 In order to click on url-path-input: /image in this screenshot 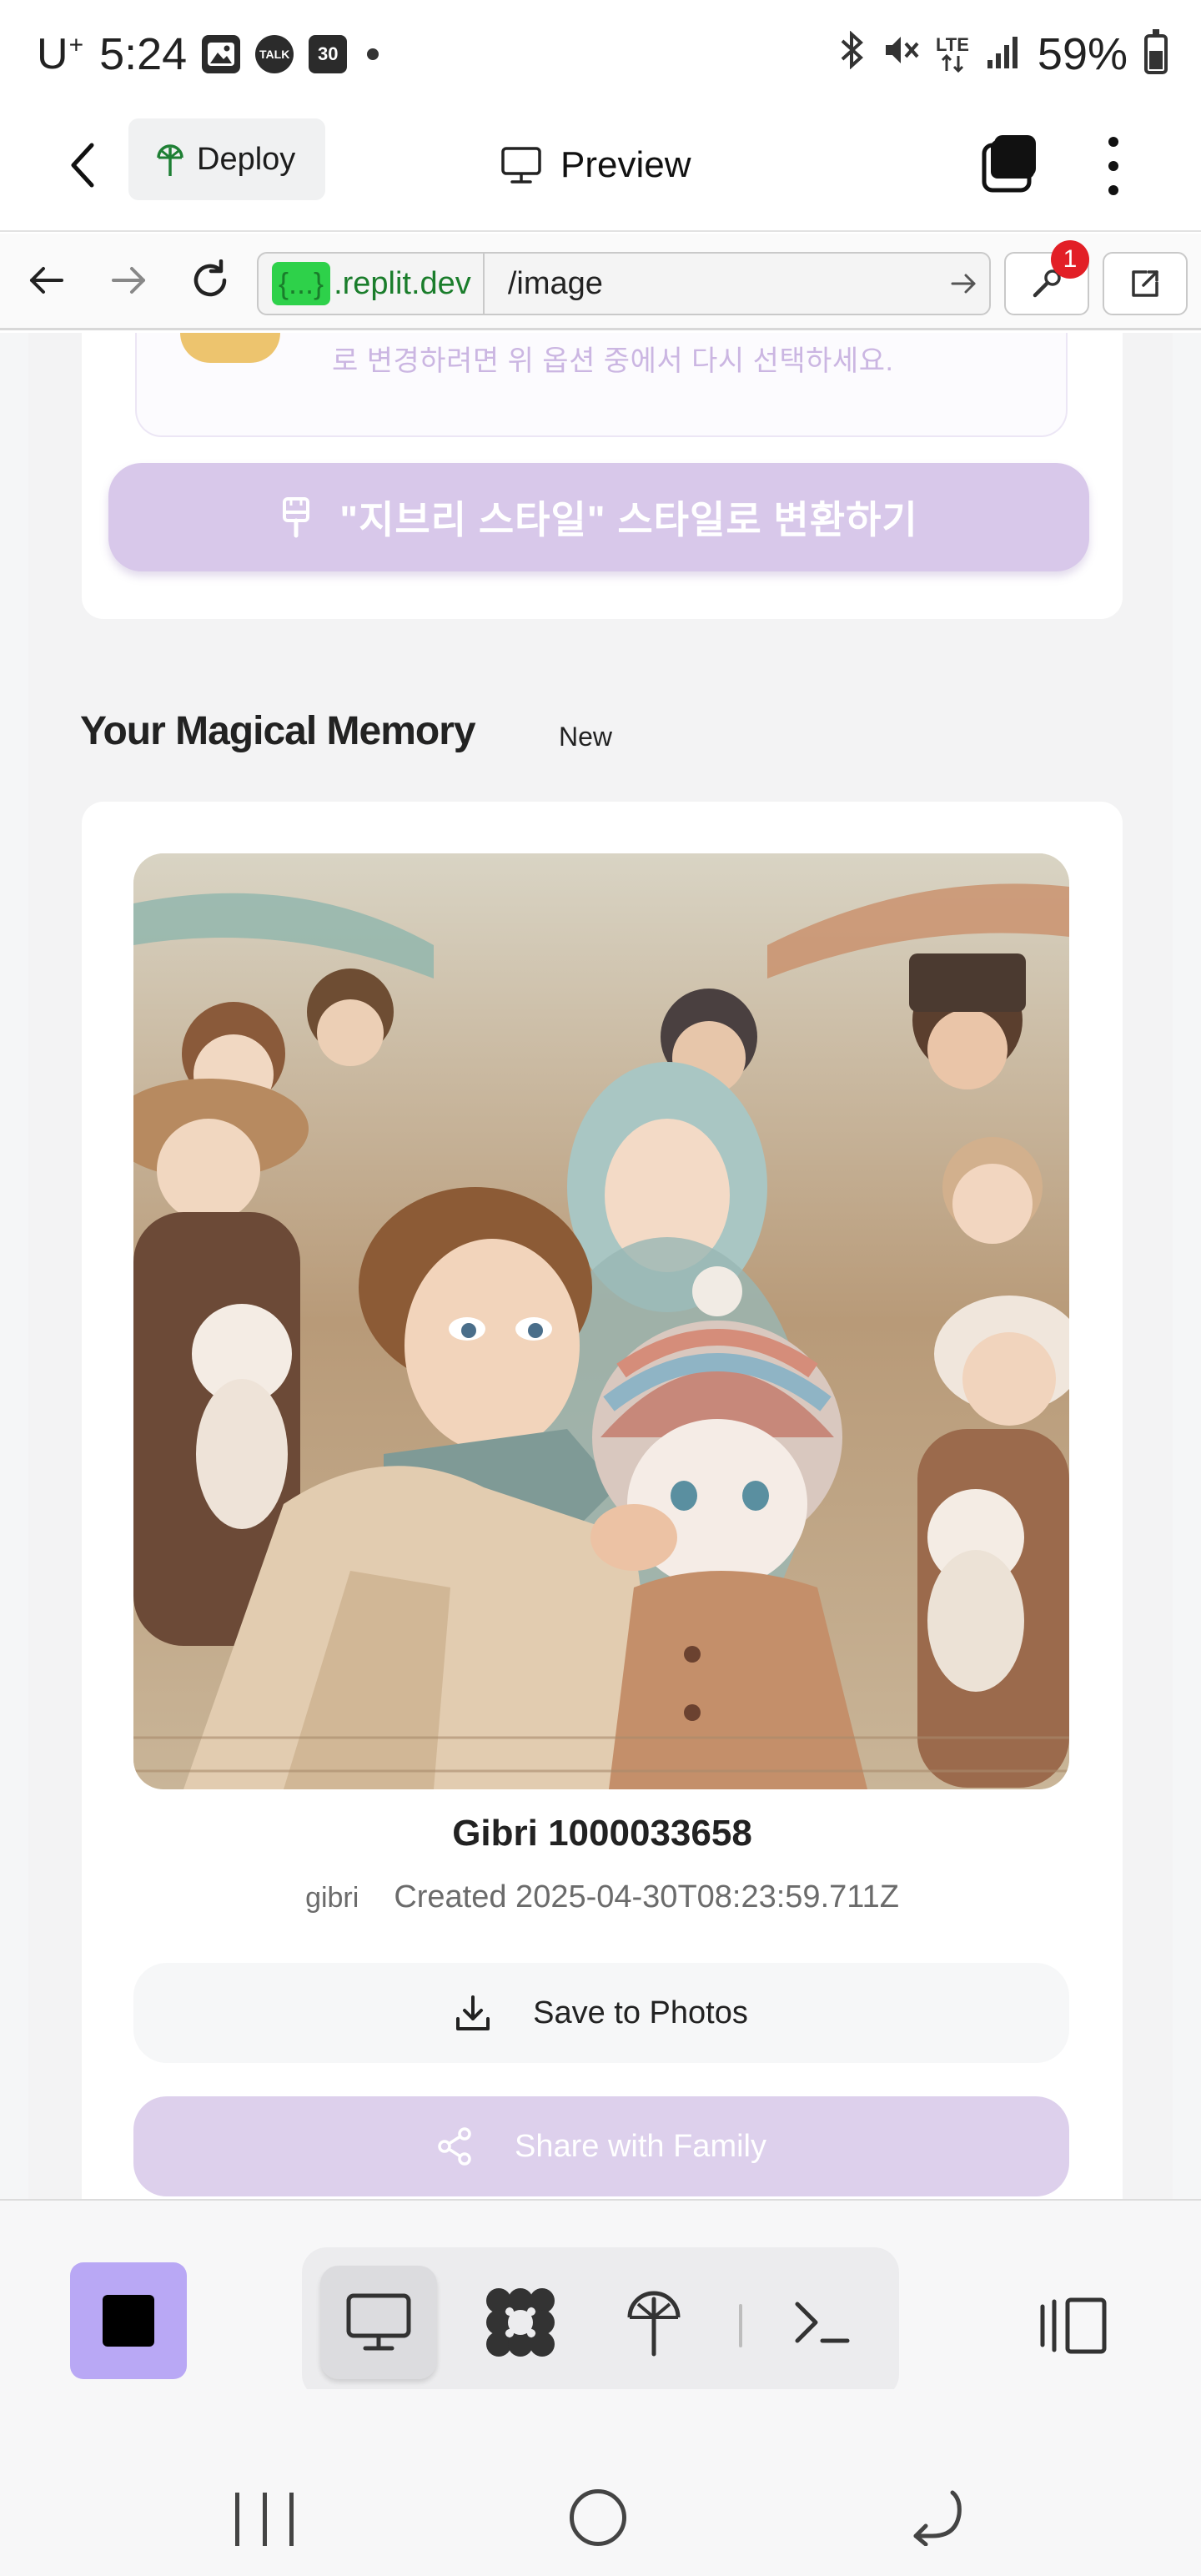, I will do `click(712, 284)`.